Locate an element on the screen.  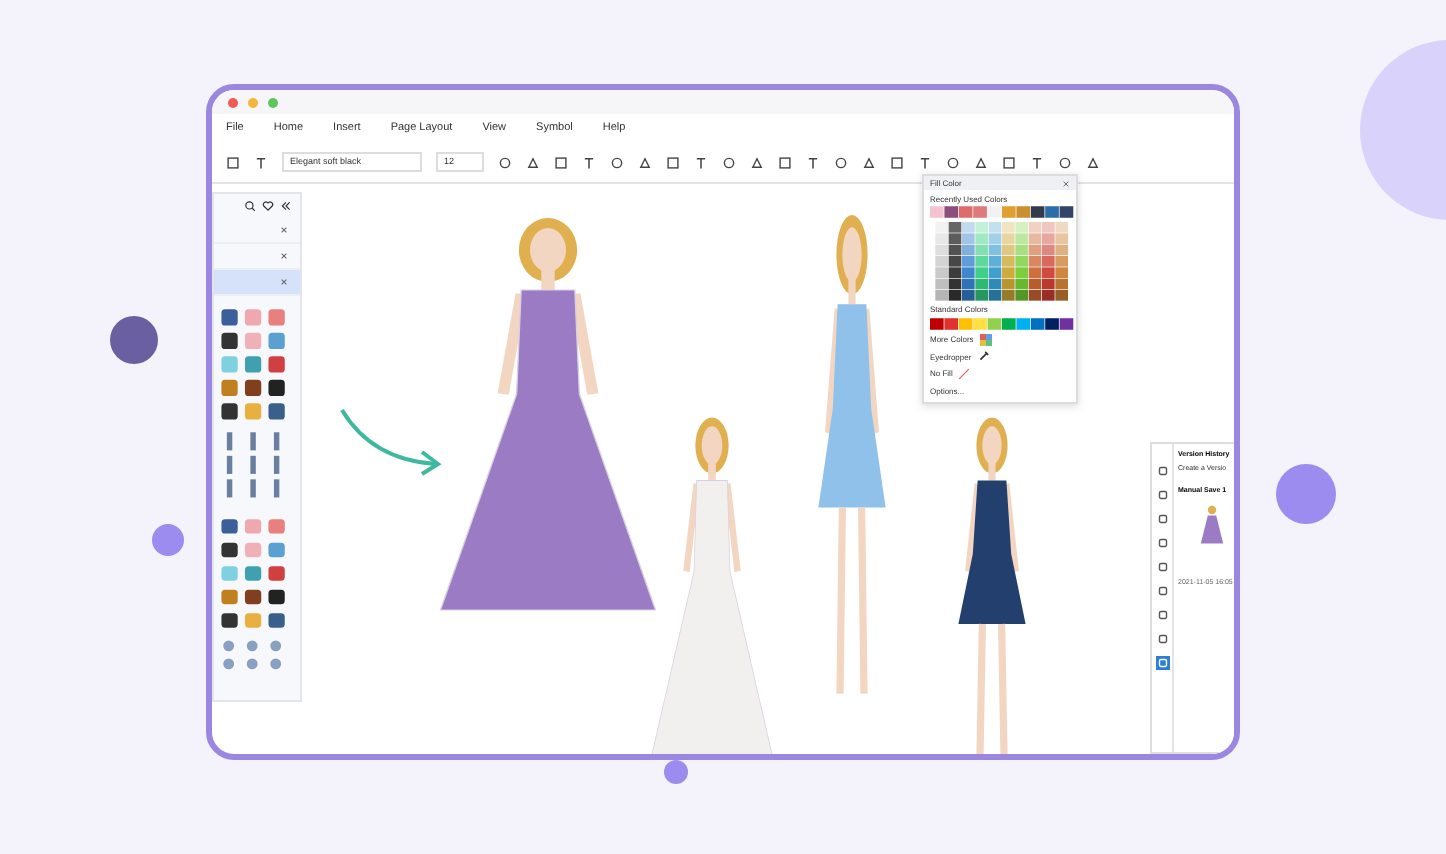
eyedropper-icon is located at coordinates (983, 356).